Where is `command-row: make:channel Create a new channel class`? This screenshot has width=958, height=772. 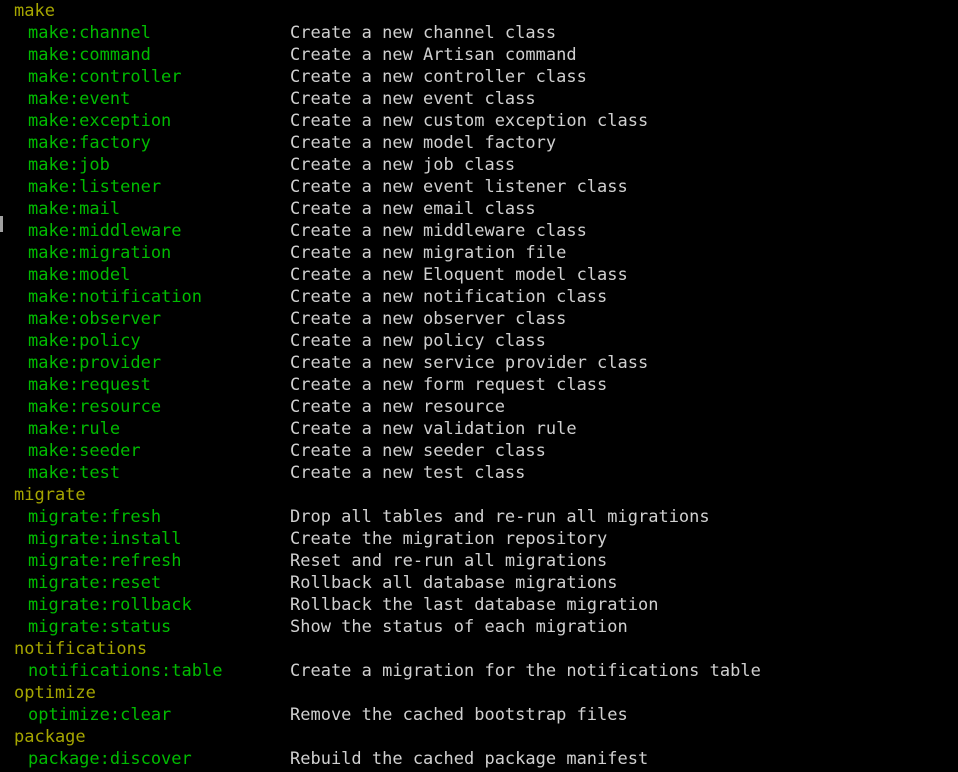 command-row: make:channel Create a new channel class is located at coordinates (479, 33).